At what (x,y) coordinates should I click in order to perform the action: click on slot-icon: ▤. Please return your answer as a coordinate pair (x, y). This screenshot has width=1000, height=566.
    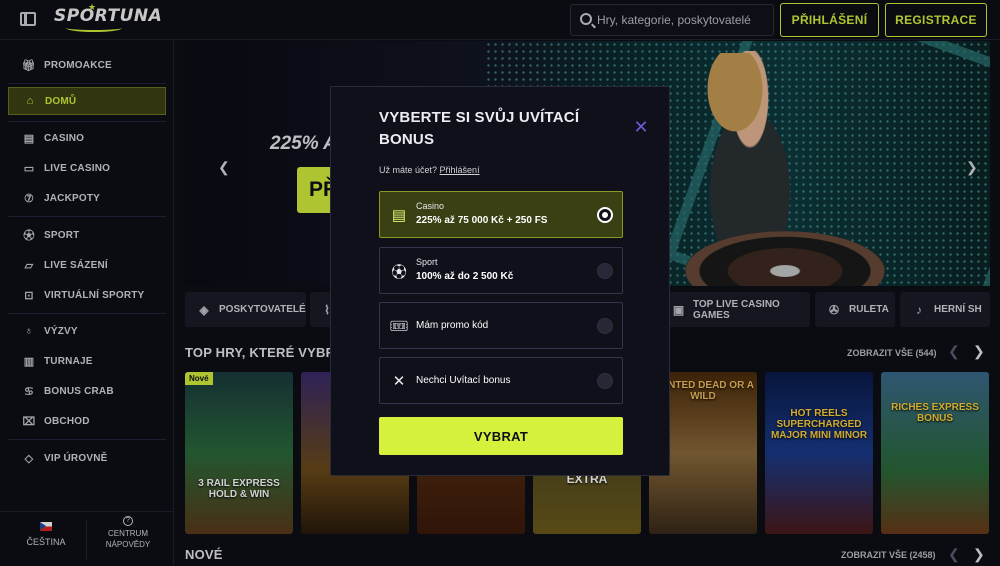
    Looking at the image, I should click on (399, 215).